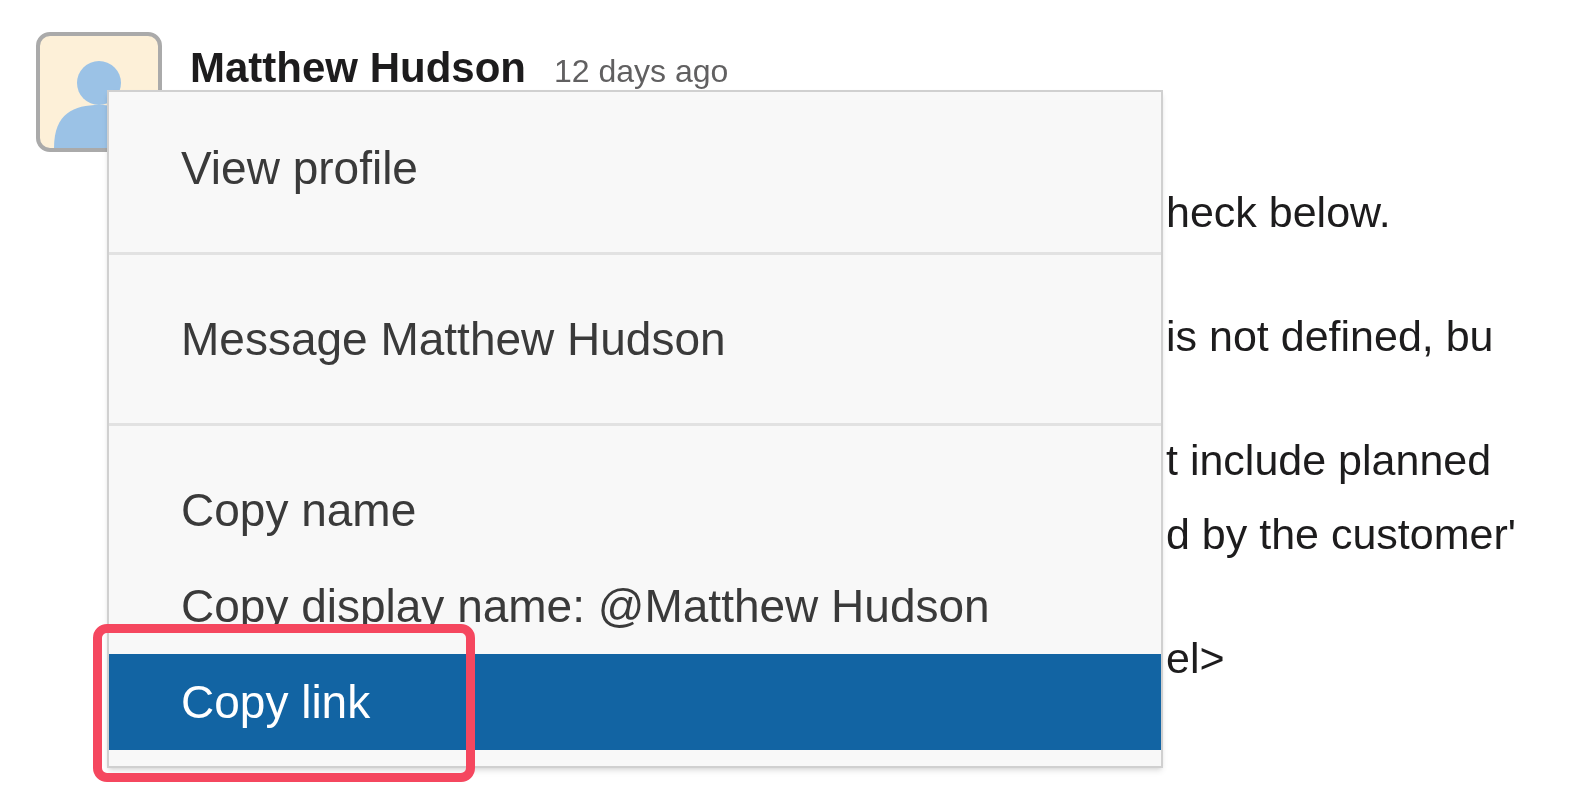 This screenshot has width=1581, height=787. I want to click on menu-item: View profile, so click(635, 168).